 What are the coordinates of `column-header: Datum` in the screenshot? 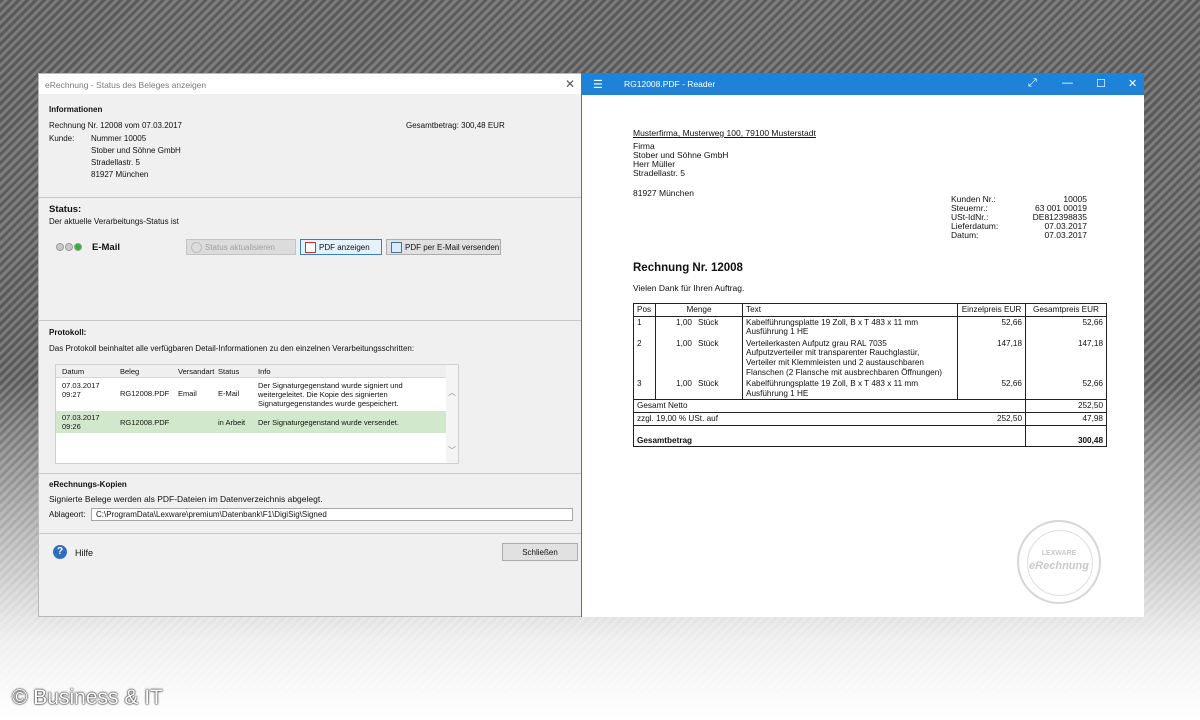 It's located at (88, 371).